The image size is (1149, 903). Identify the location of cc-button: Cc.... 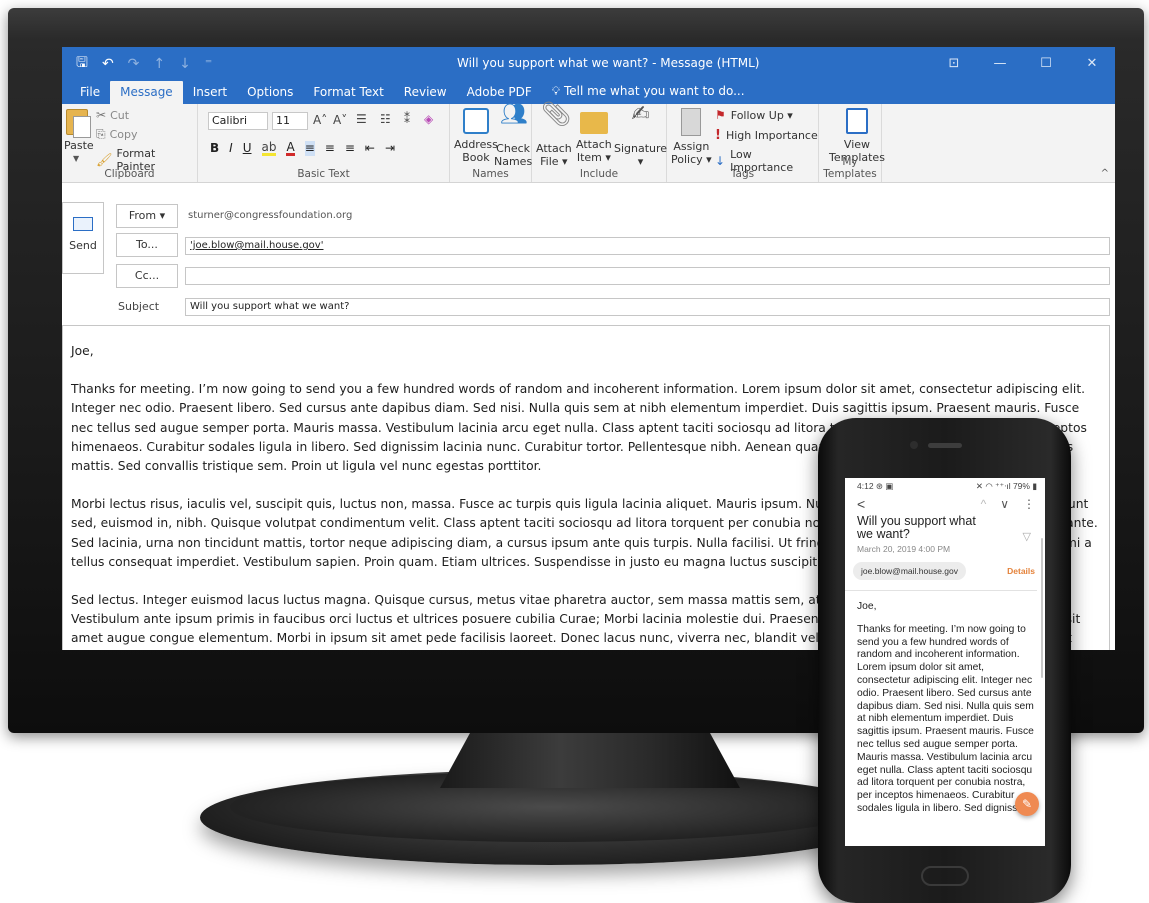
(147, 276).